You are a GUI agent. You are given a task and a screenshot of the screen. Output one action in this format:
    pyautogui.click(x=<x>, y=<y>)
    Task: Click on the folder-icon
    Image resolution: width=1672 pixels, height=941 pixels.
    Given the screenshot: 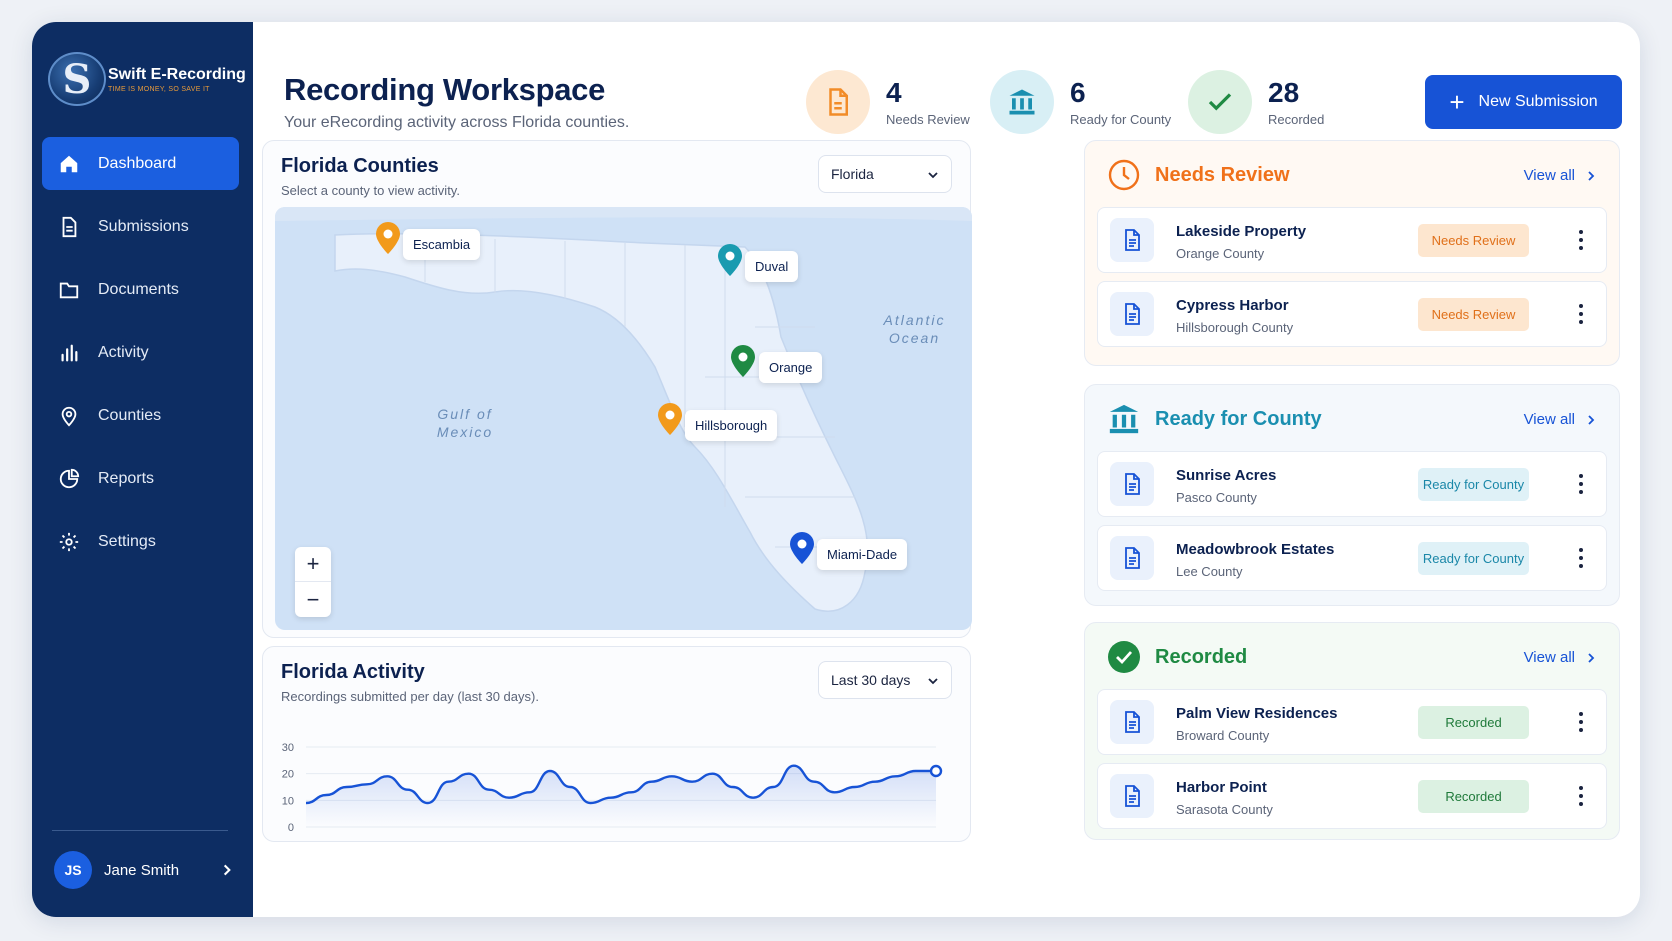 What is the action you would take?
    pyautogui.click(x=69, y=290)
    